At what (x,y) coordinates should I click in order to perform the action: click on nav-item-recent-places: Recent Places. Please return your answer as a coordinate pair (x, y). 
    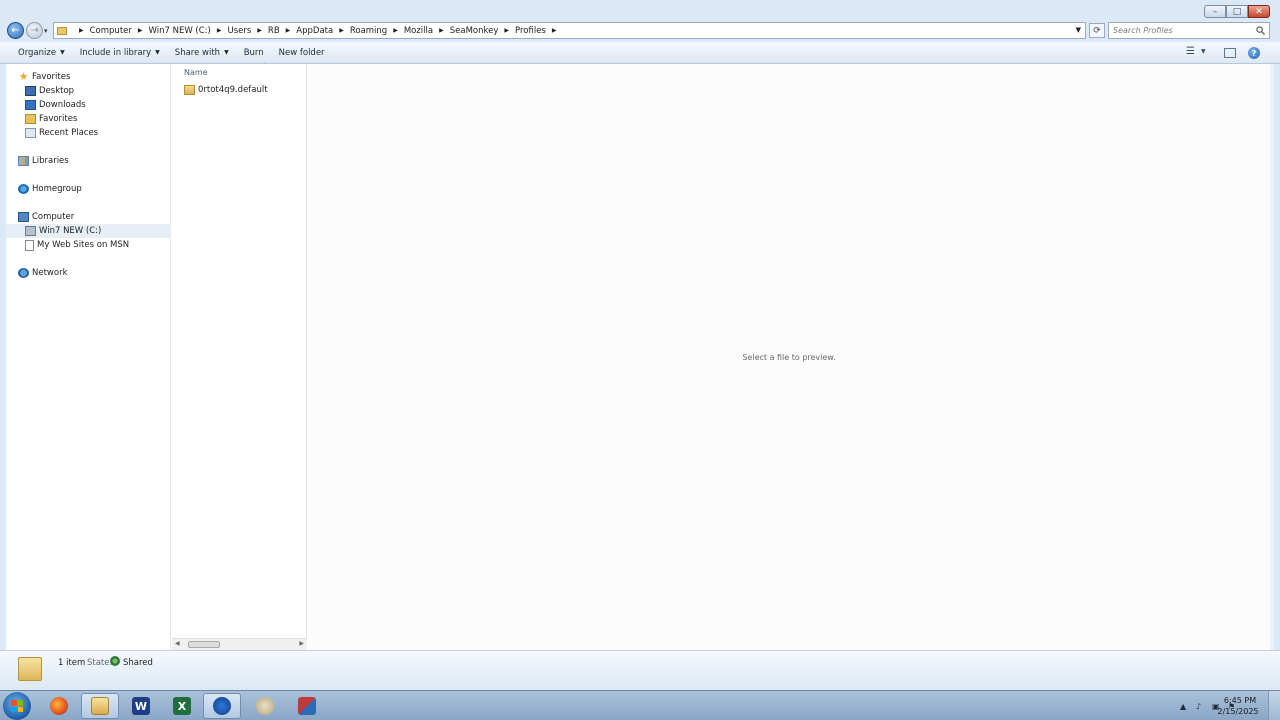
    Looking at the image, I should click on (88, 133).